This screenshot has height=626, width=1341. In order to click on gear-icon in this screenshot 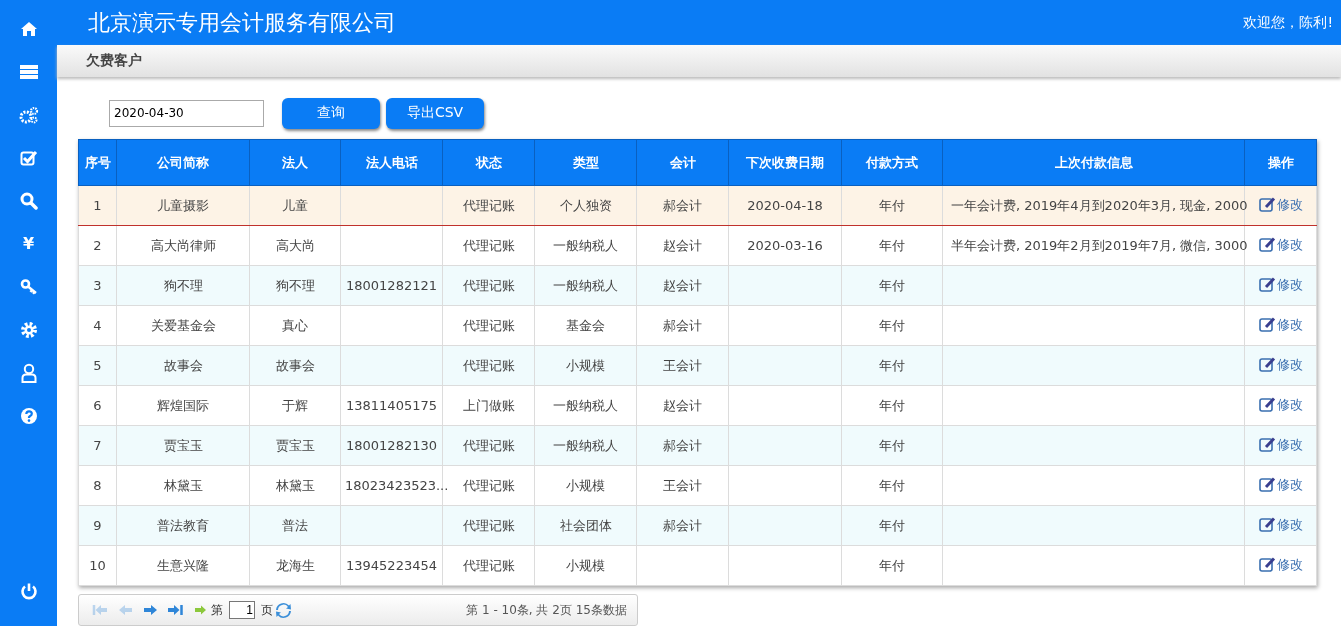, I will do `click(28, 329)`.